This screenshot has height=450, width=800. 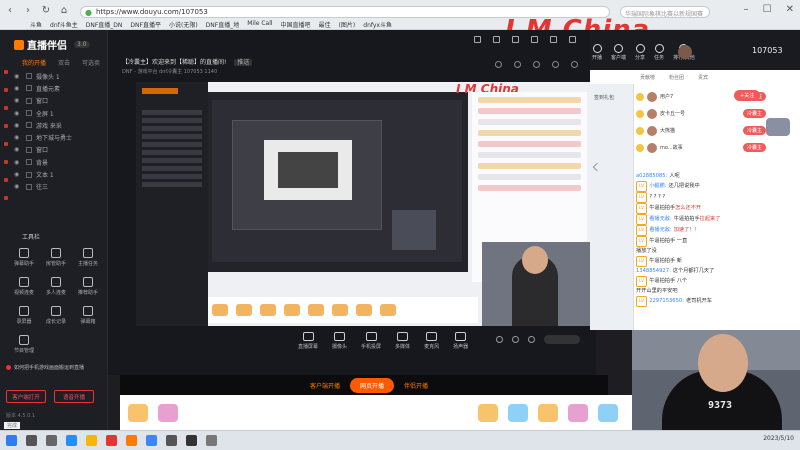 I want to click on close-icon: ✕, so click(x=790, y=9).